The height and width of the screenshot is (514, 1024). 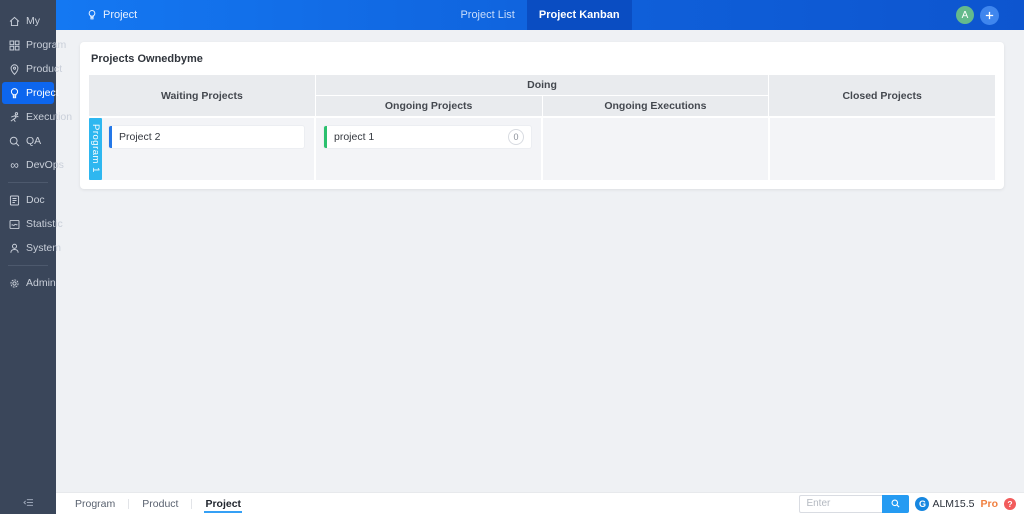 I want to click on plus-icon, so click(x=989, y=15).